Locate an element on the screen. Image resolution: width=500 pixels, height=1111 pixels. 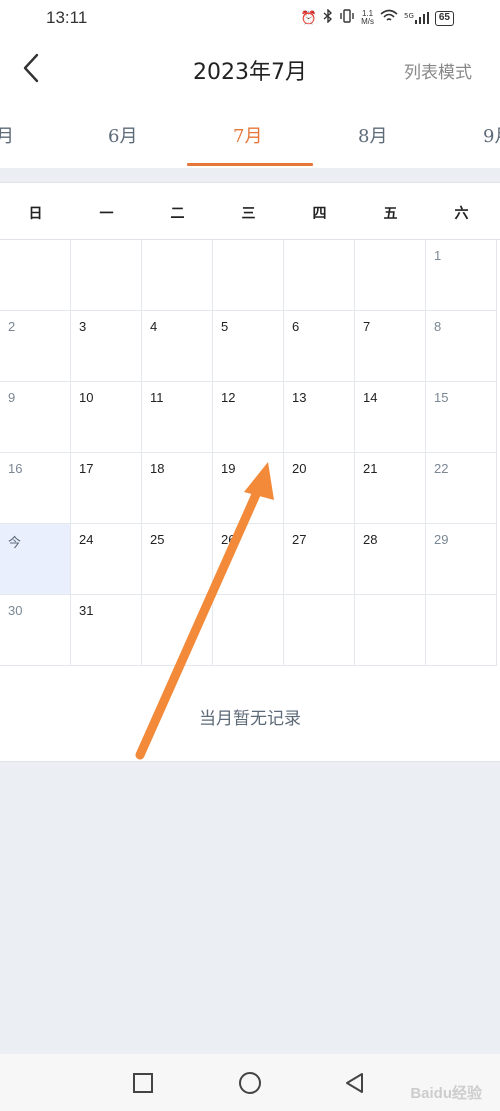
calendar-day: 17 is located at coordinates (106, 488).